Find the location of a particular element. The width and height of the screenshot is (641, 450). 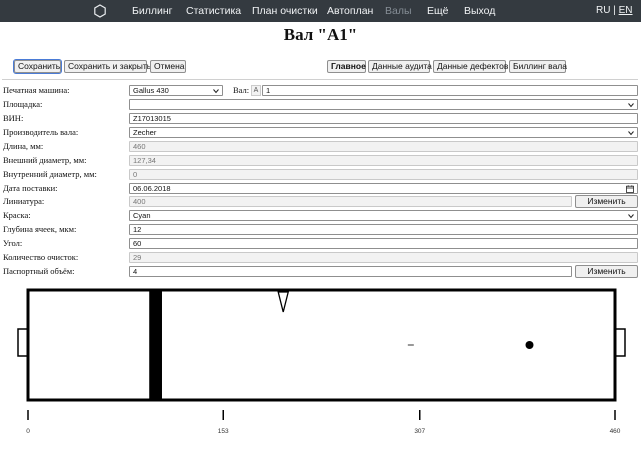

lang-en: EN is located at coordinates (626, 10).